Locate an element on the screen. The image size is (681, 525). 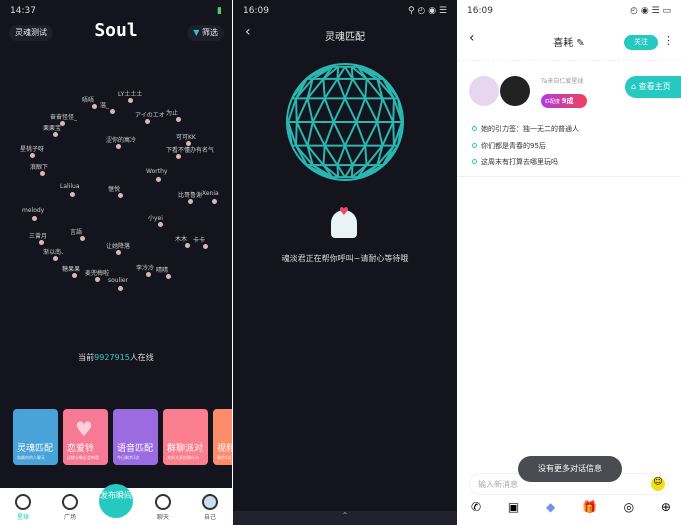
star-user-label: Worthy is located at coordinates (156, 171).